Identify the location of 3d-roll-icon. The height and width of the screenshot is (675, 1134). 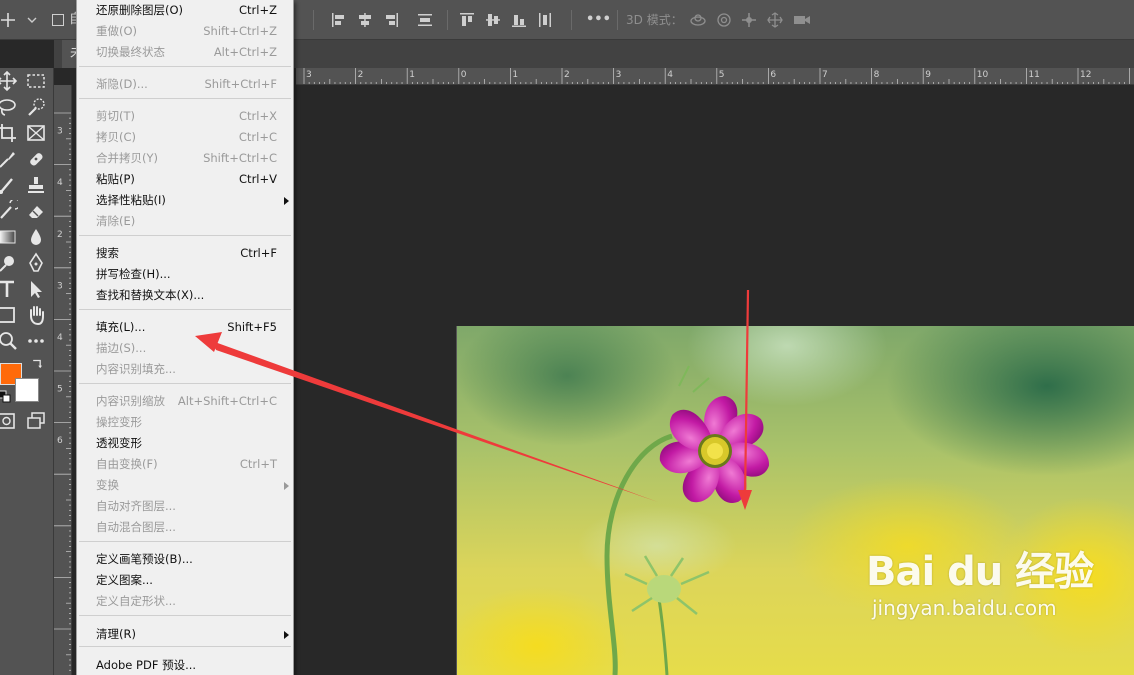
(724, 20).